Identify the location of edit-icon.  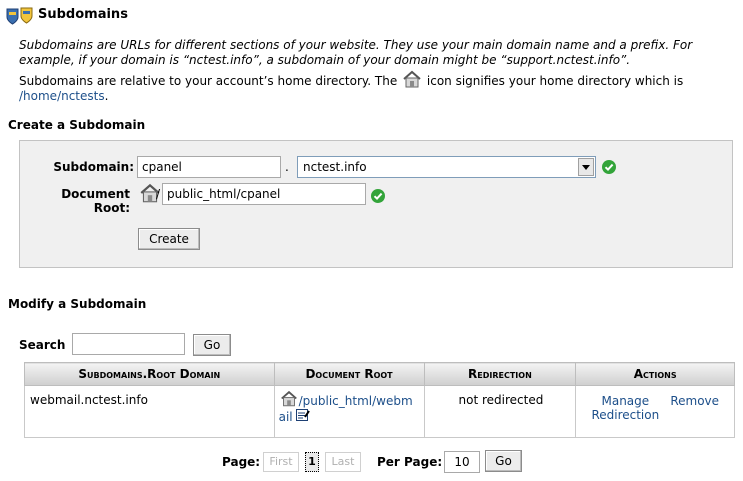
(303, 415).